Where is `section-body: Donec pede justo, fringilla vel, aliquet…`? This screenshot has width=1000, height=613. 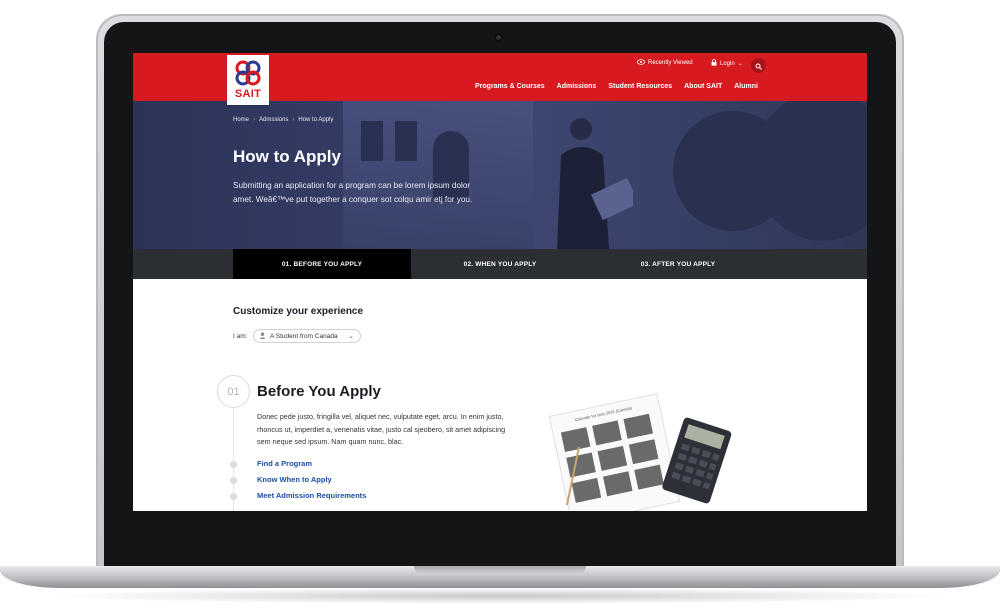
section-body: Donec pede justo, fringilla vel, aliquet… is located at coordinates (381, 429).